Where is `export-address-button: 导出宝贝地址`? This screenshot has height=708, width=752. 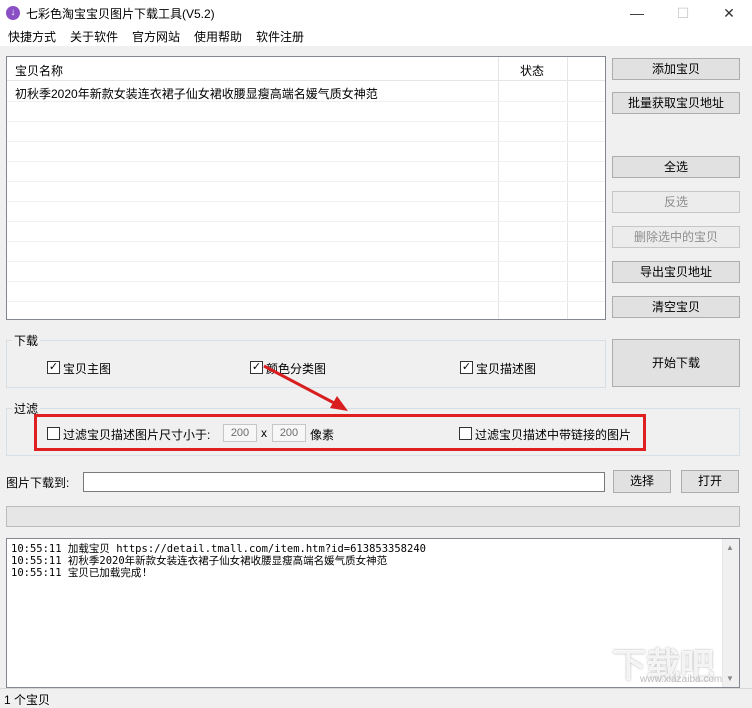
export-address-button: 导出宝贝地址 is located at coordinates (676, 272).